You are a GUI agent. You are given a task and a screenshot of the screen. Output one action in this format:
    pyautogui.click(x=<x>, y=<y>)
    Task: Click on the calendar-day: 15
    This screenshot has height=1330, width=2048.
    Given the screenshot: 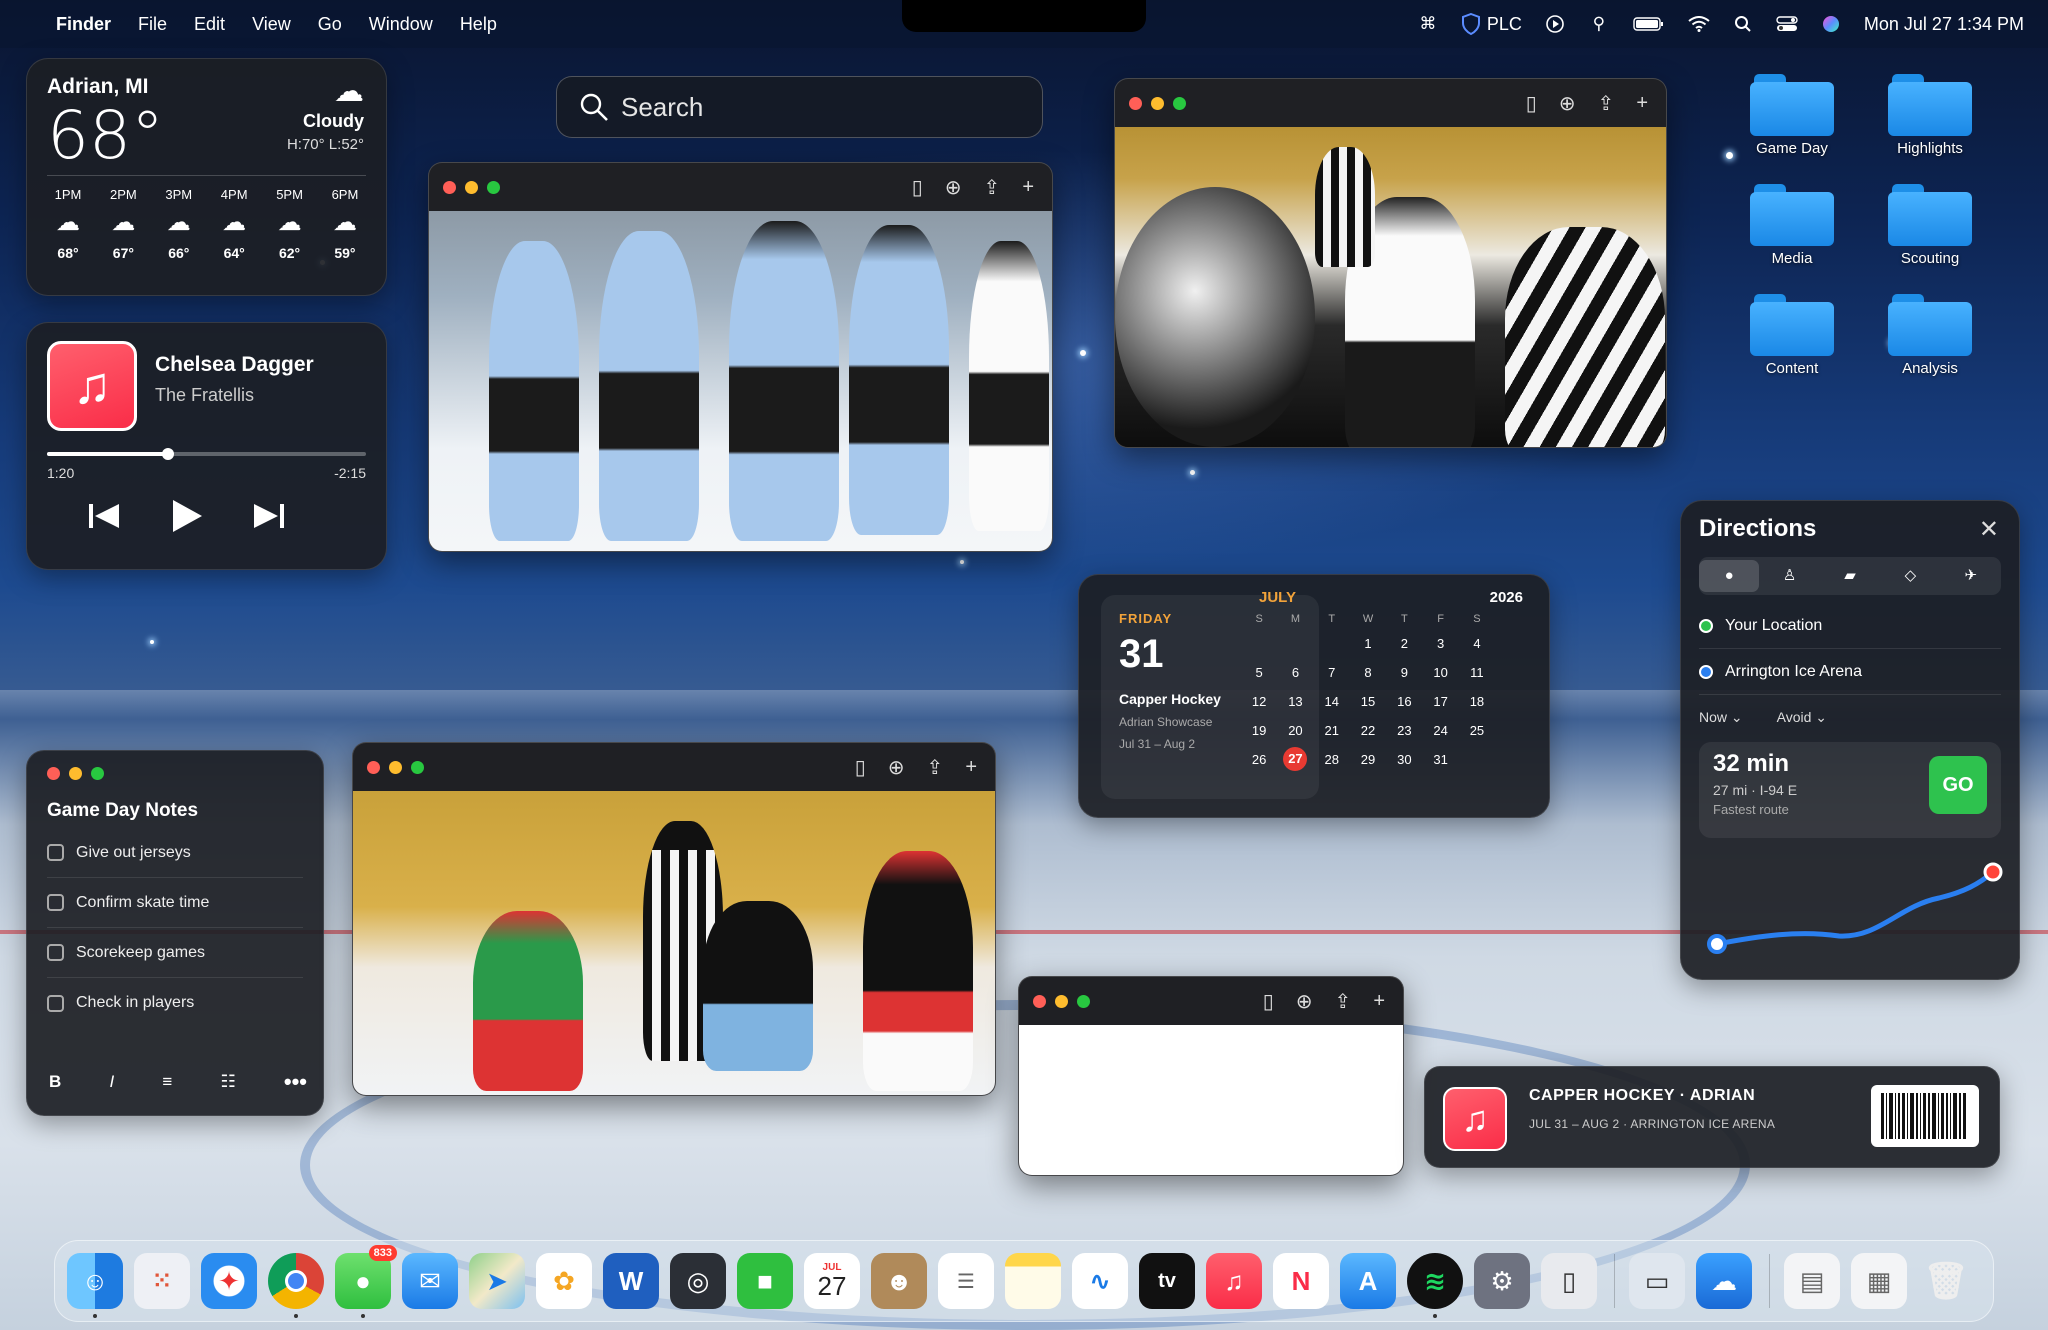 What is the action you would take?
    pyautogui.click(x=1368, y=701)
    